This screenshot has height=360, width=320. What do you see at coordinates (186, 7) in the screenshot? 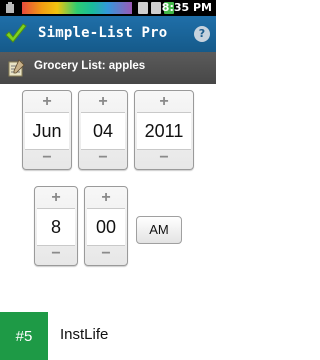
I see `status-time: 8:35 PM` at bounding box center [186, 7].